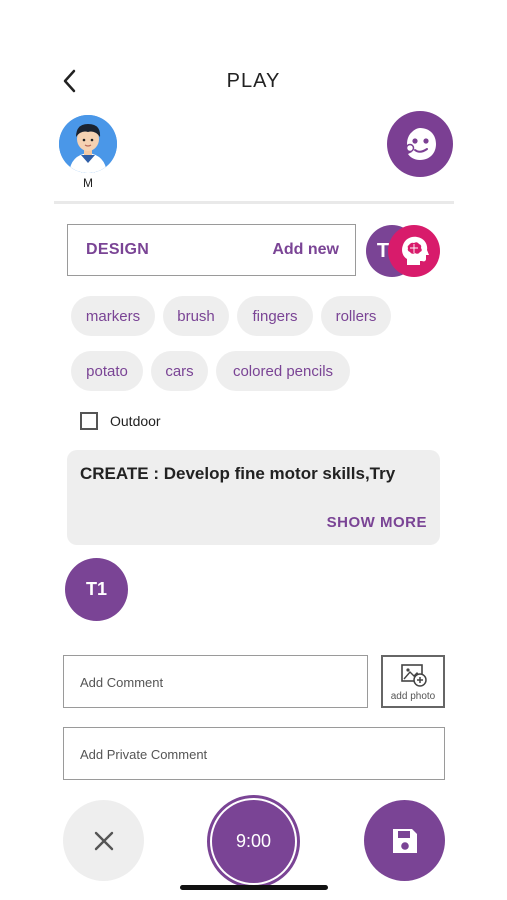  Describe the element at coordinates (196, 316) in the screenshot. I see `chip-brush: brush` at that location.